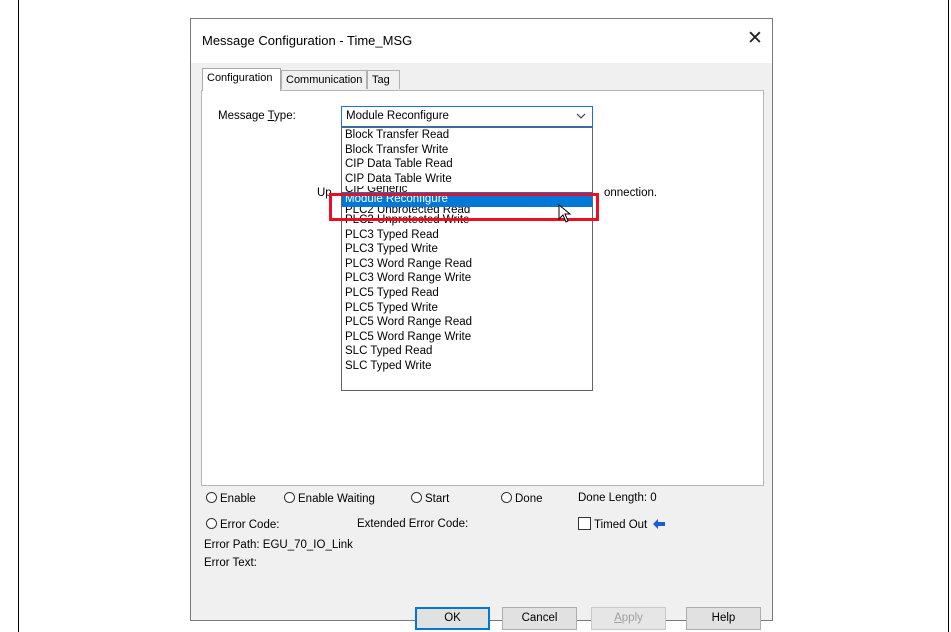  What do you see at coordinates (566, 216) in the screenshot?
I see `mouse-cursor-icon` at bounding box center [566, 216].